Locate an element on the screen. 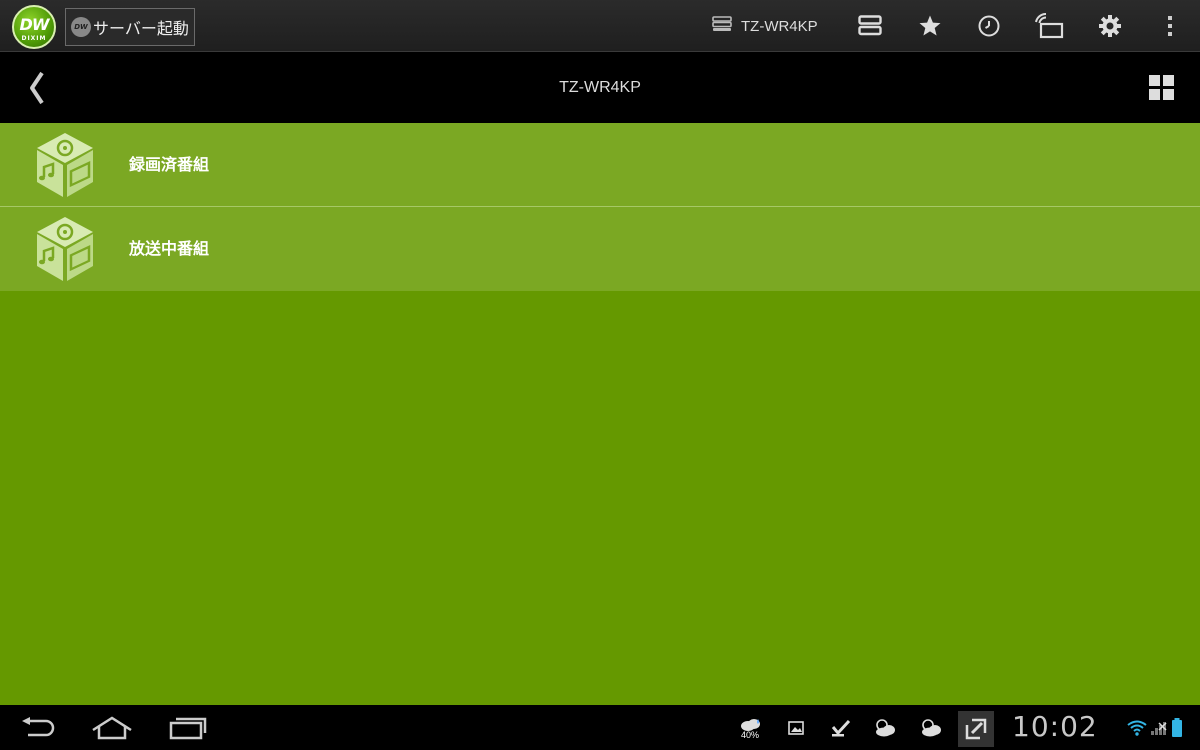 The width and height of the screenshot is (1200, 750). device-indicator: TZ-WR4KP is located at coordinates (765, 26).